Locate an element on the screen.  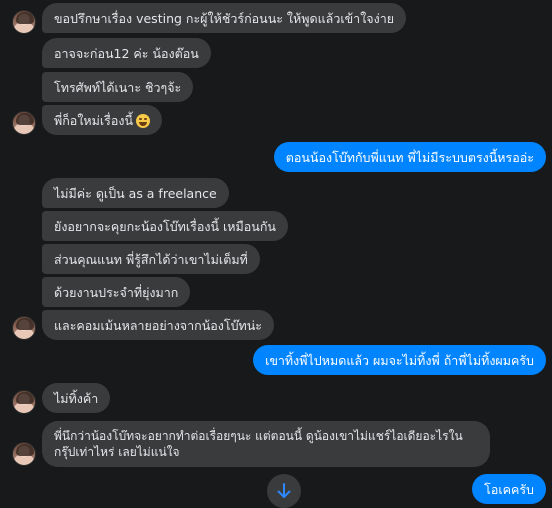
message-text: โอเคครับ is located at coordinates (509, 489).